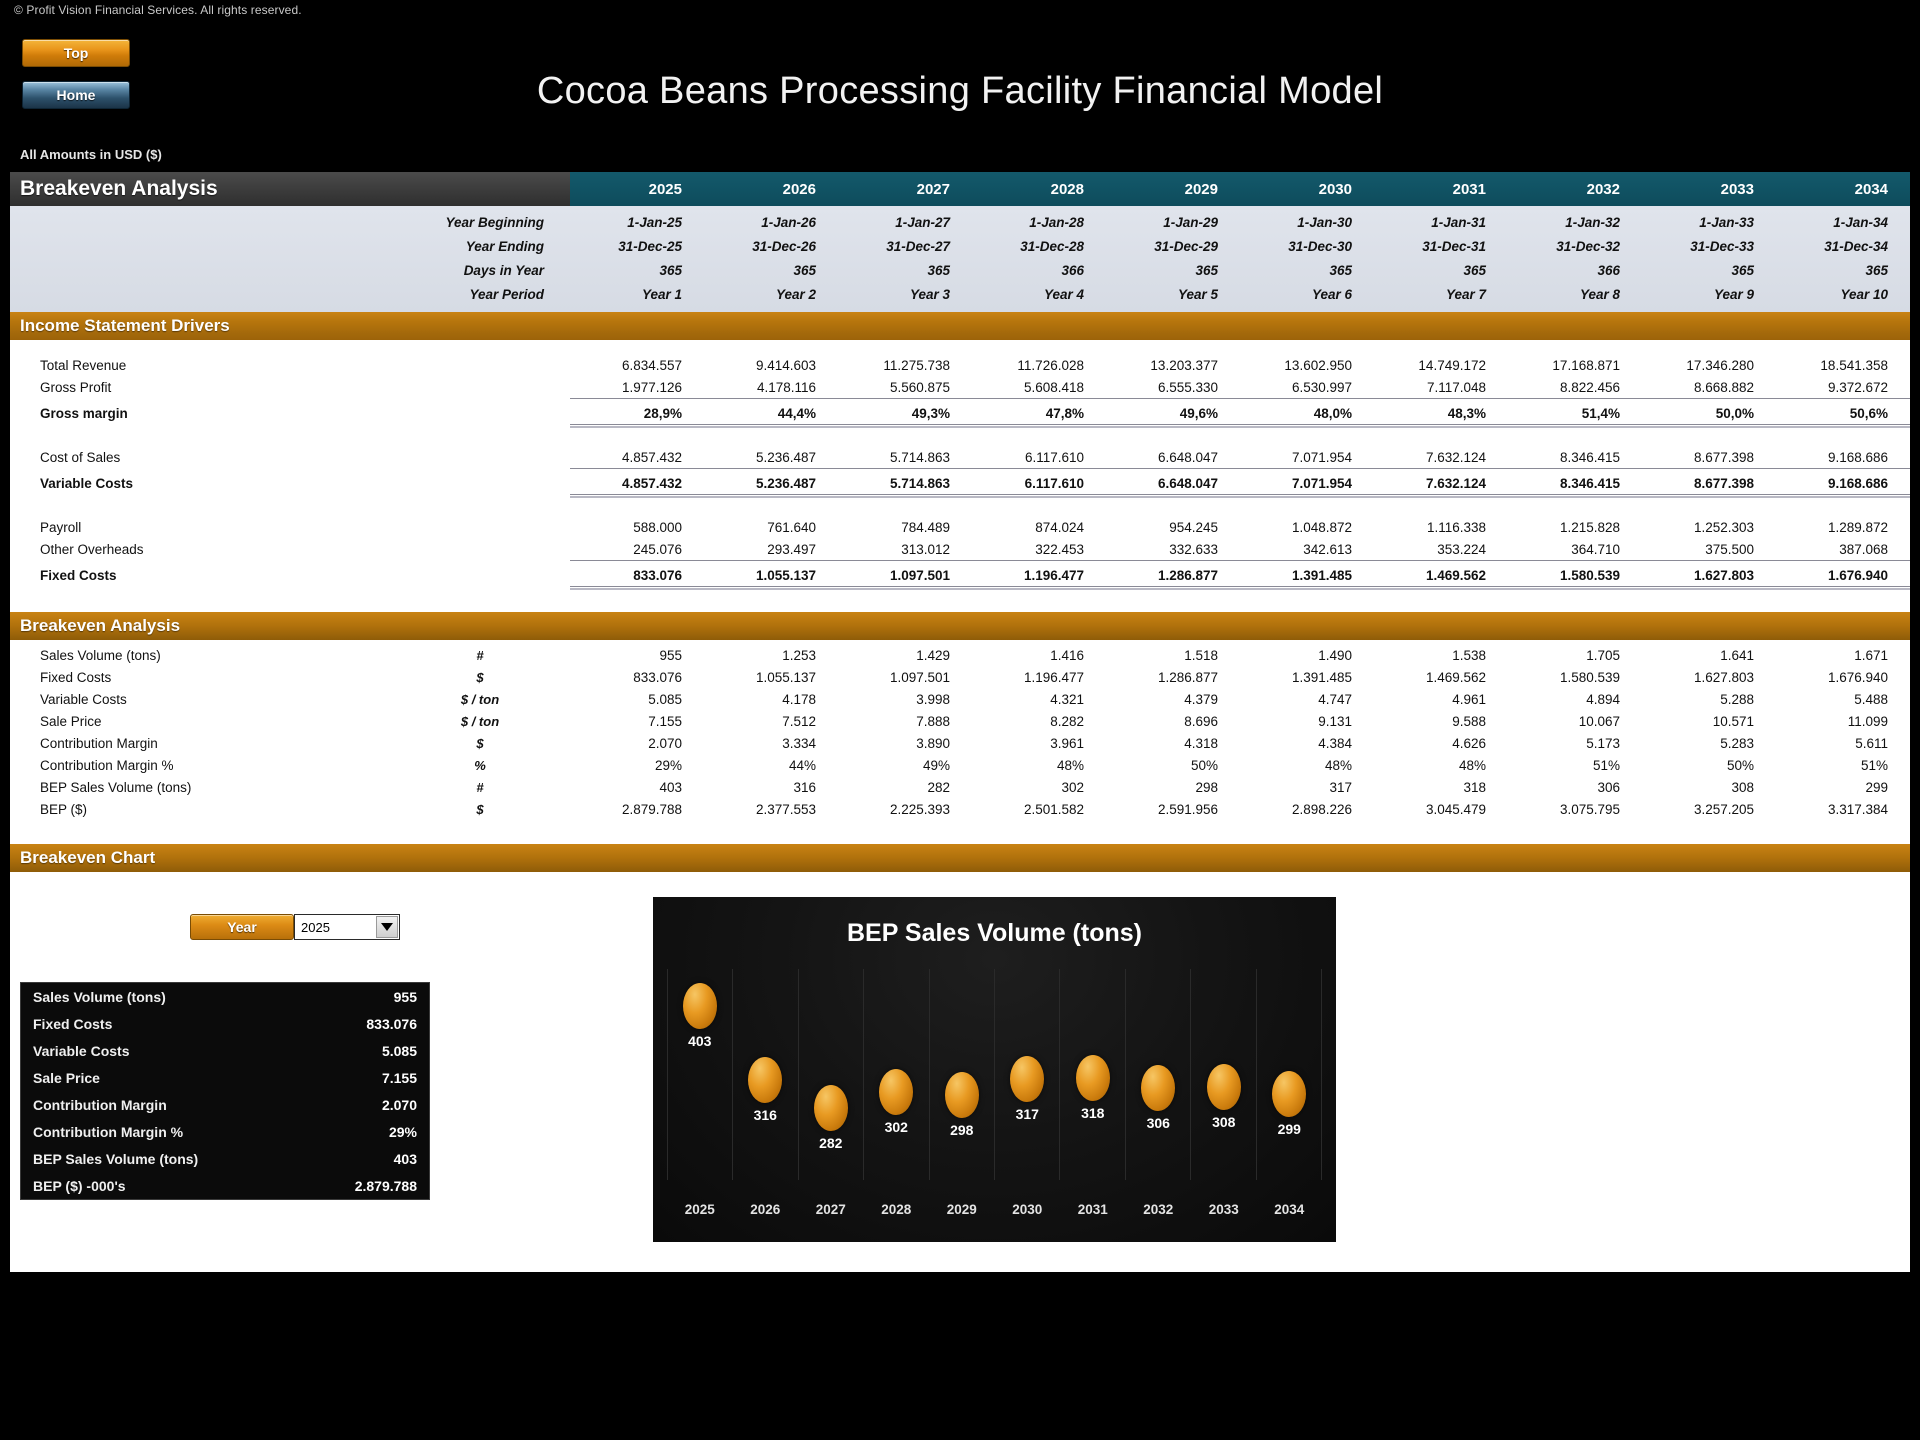  Describe the element at coordinates (1332, 413) in the screenshot. I see `data-cell: 48,0%` at that location.